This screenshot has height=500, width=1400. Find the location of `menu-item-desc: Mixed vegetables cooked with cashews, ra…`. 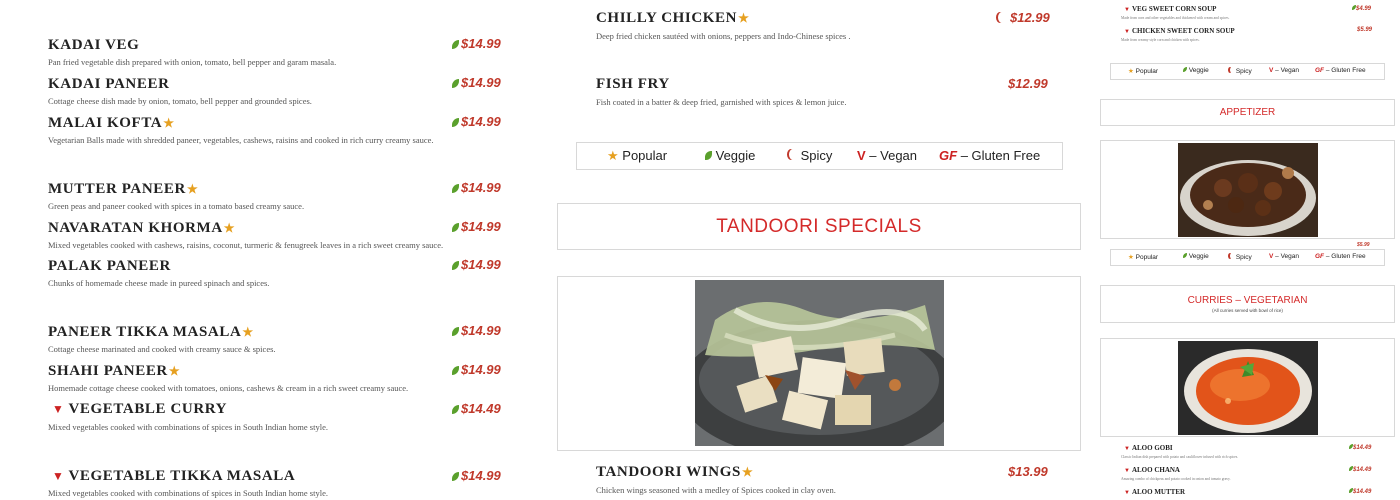

menu-item-desc: Mixed vegetables cooked with cashews, ra… is located at coordinates (246, 245).